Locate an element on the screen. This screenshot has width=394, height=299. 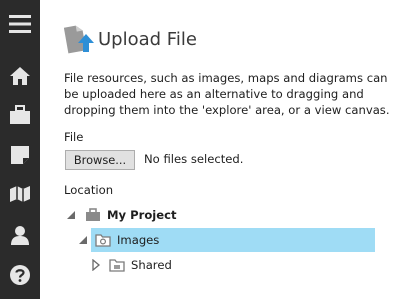
collapsed-caret-icon is located at coordinates (96, 265).